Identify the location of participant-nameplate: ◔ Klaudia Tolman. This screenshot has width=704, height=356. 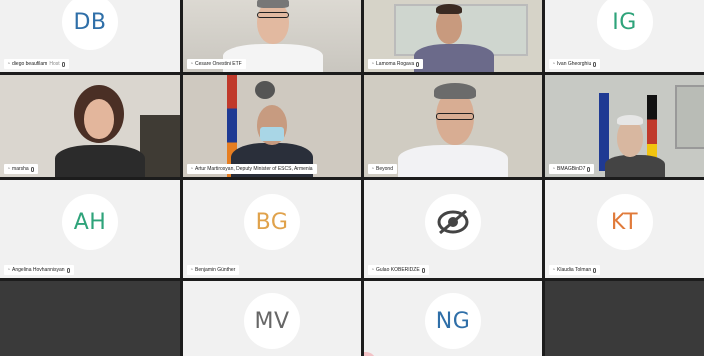
(575, 270).